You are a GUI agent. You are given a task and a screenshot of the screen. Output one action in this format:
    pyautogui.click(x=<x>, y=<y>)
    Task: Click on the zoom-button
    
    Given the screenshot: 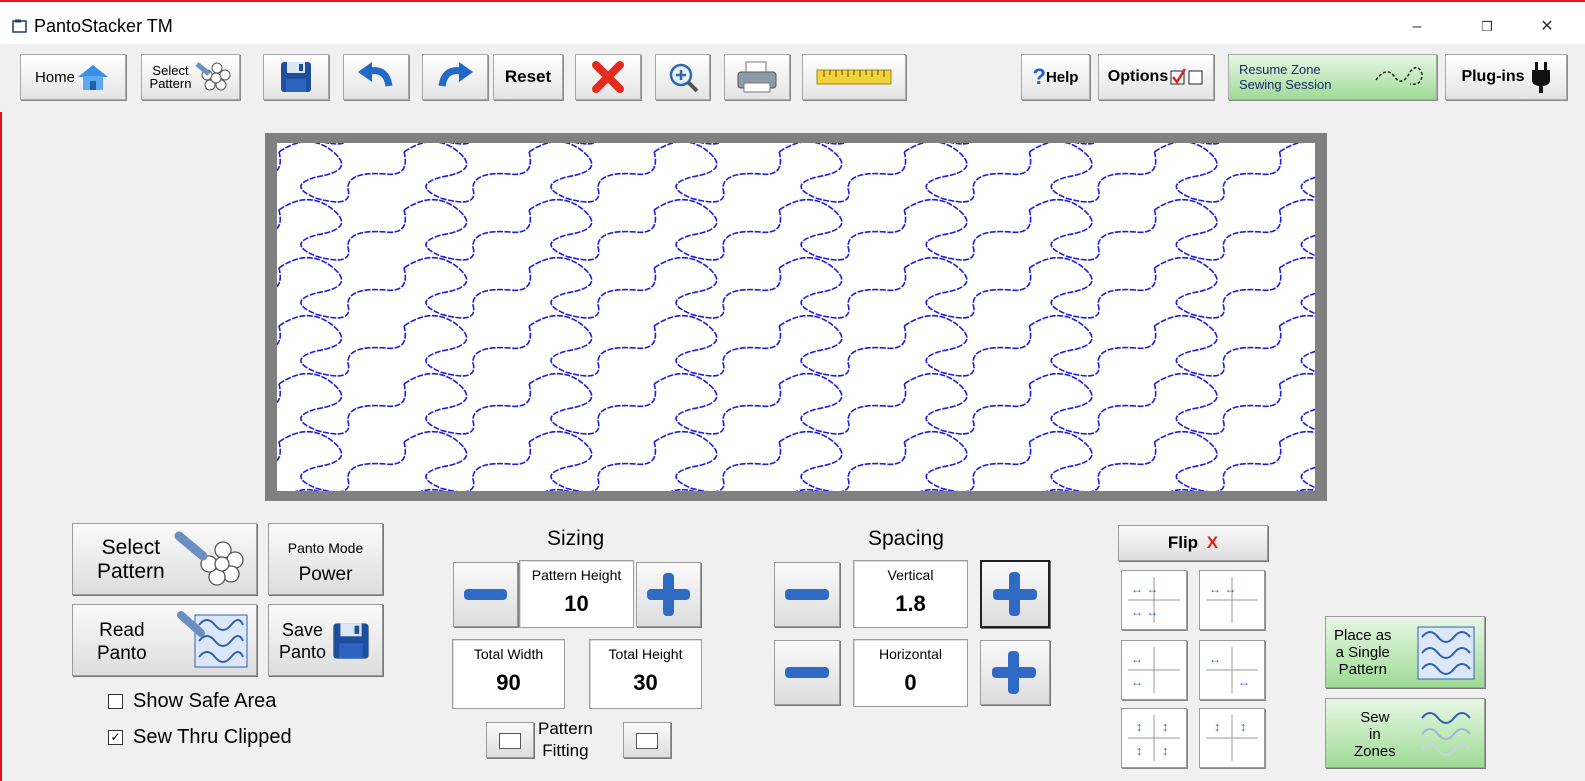 What is the action you would take?
    pyautogui.click(x=682, y=77)
    